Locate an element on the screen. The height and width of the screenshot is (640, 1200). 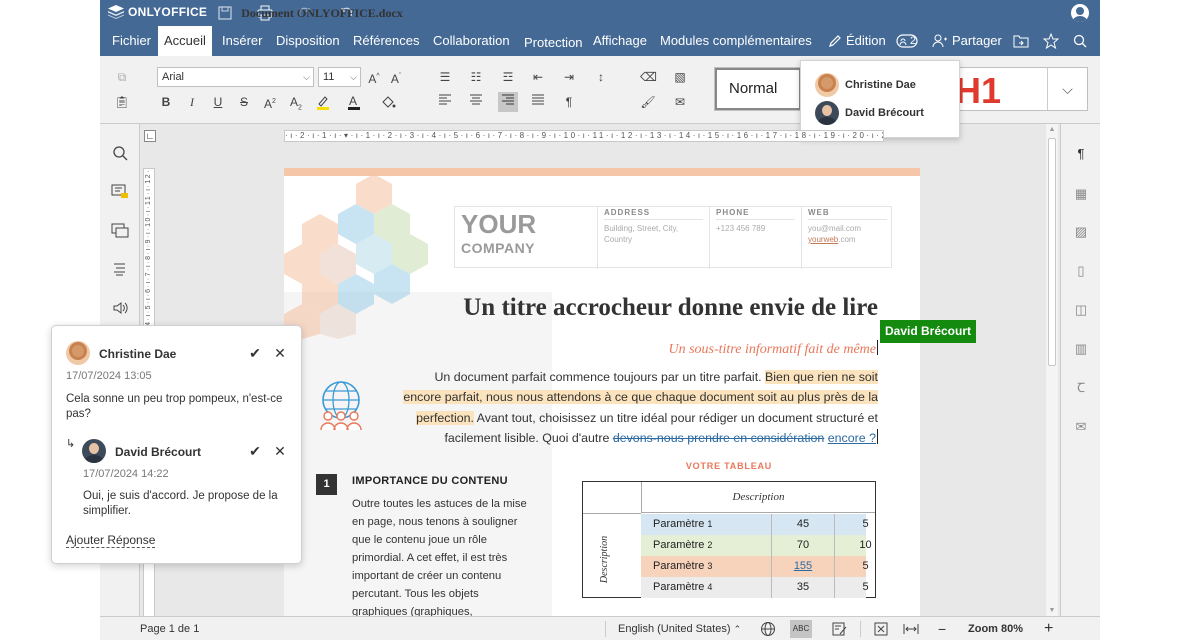
track-changes-icon is located at coordinates (840, 628).